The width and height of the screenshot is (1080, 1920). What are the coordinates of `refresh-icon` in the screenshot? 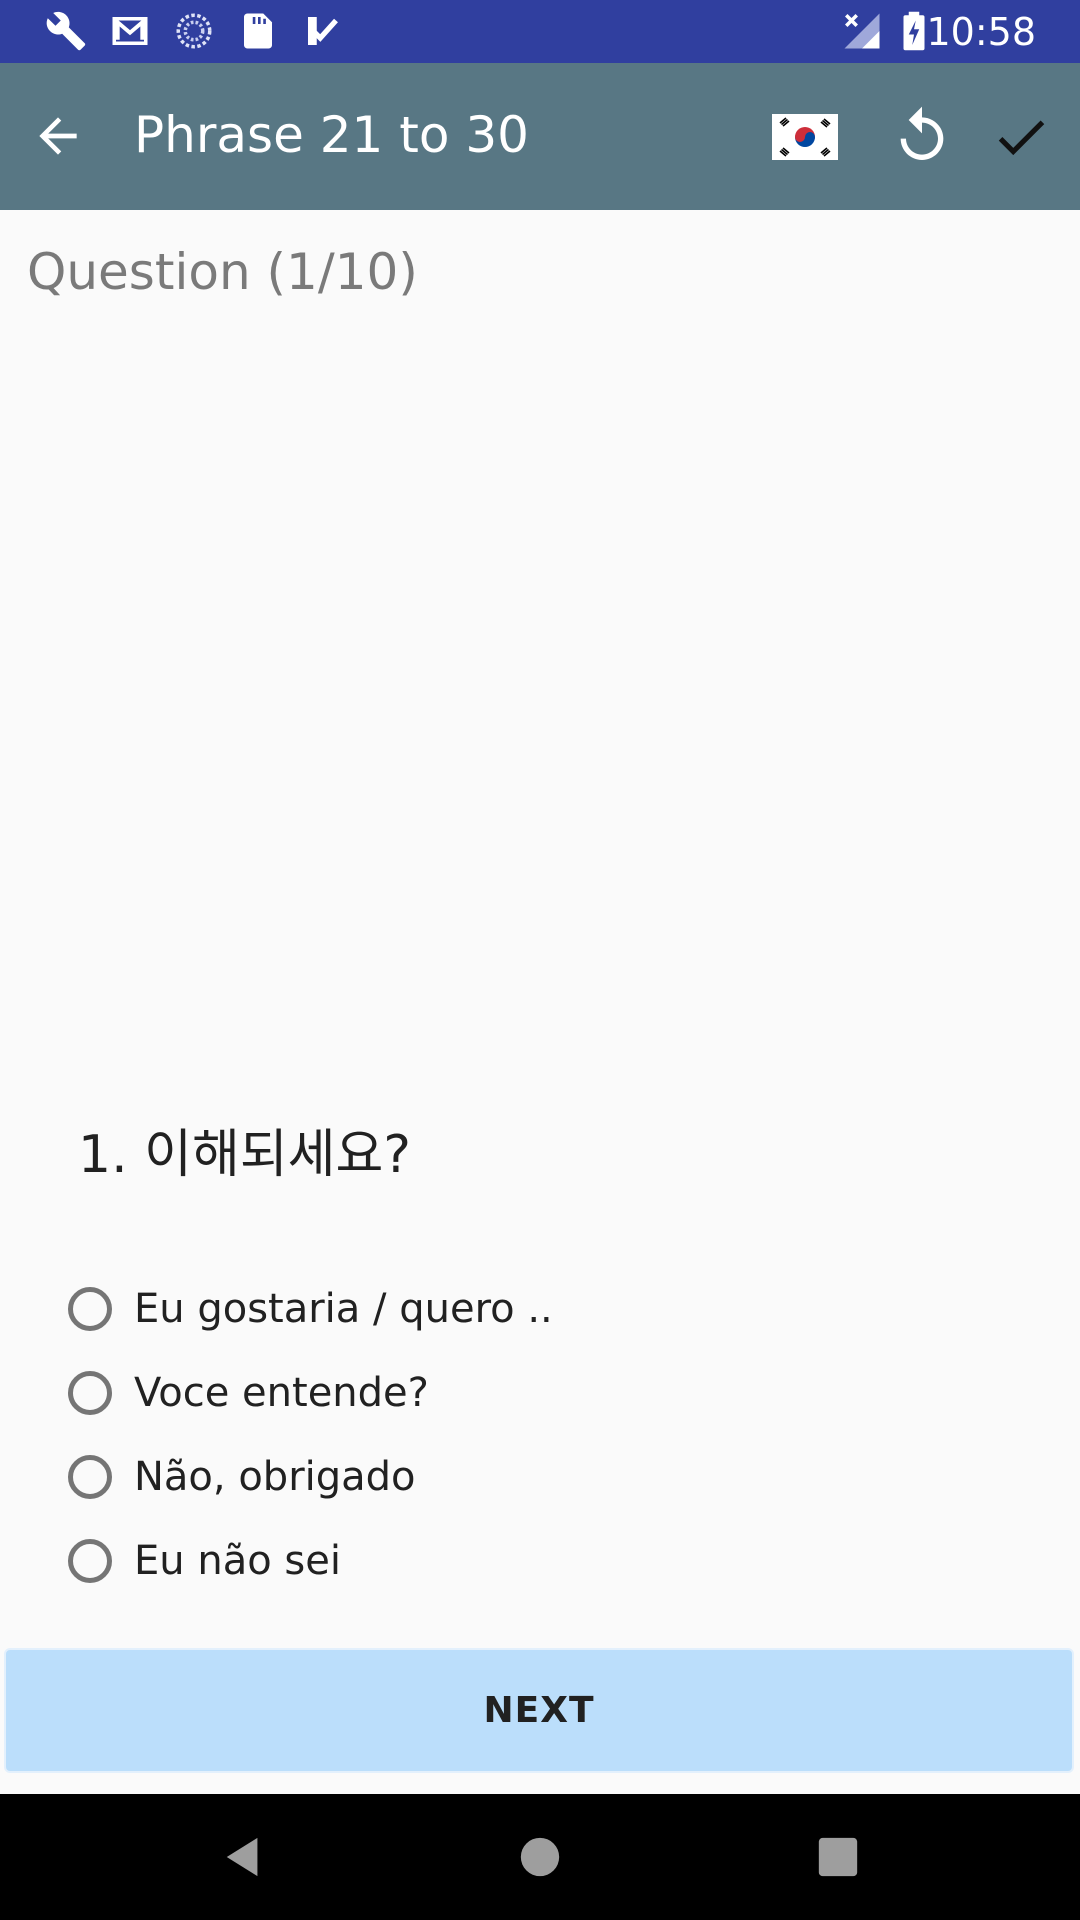 It's located at (922, 136).